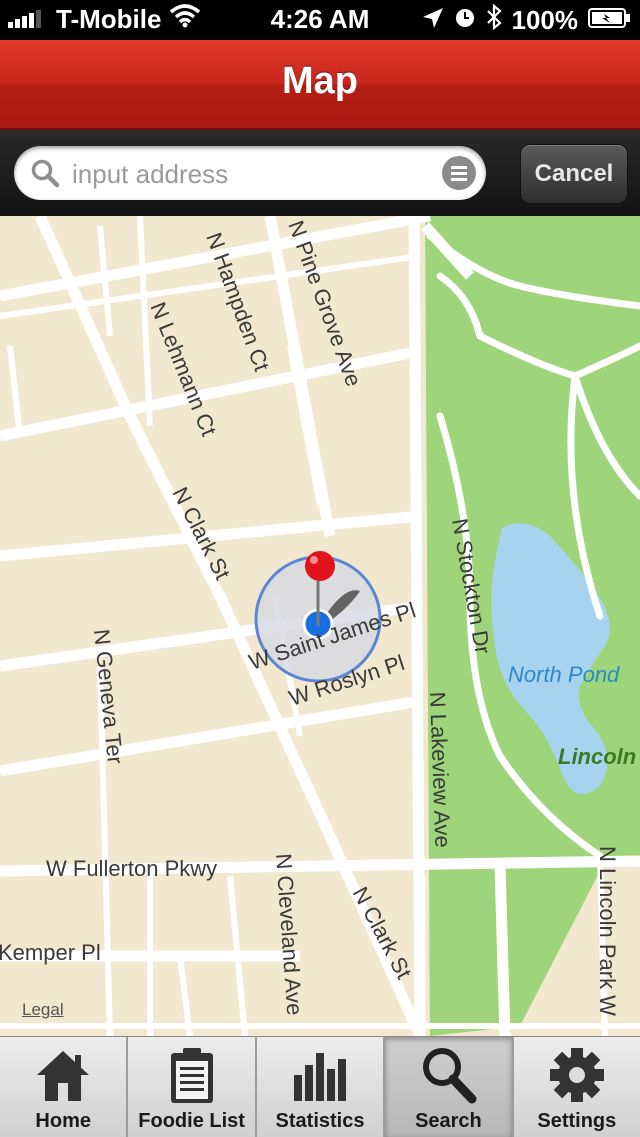 Image resolution: width=640 pixels, height=1137 pixels. I want to click on street-label-clark-south: N Clark St, so click(382, 933).